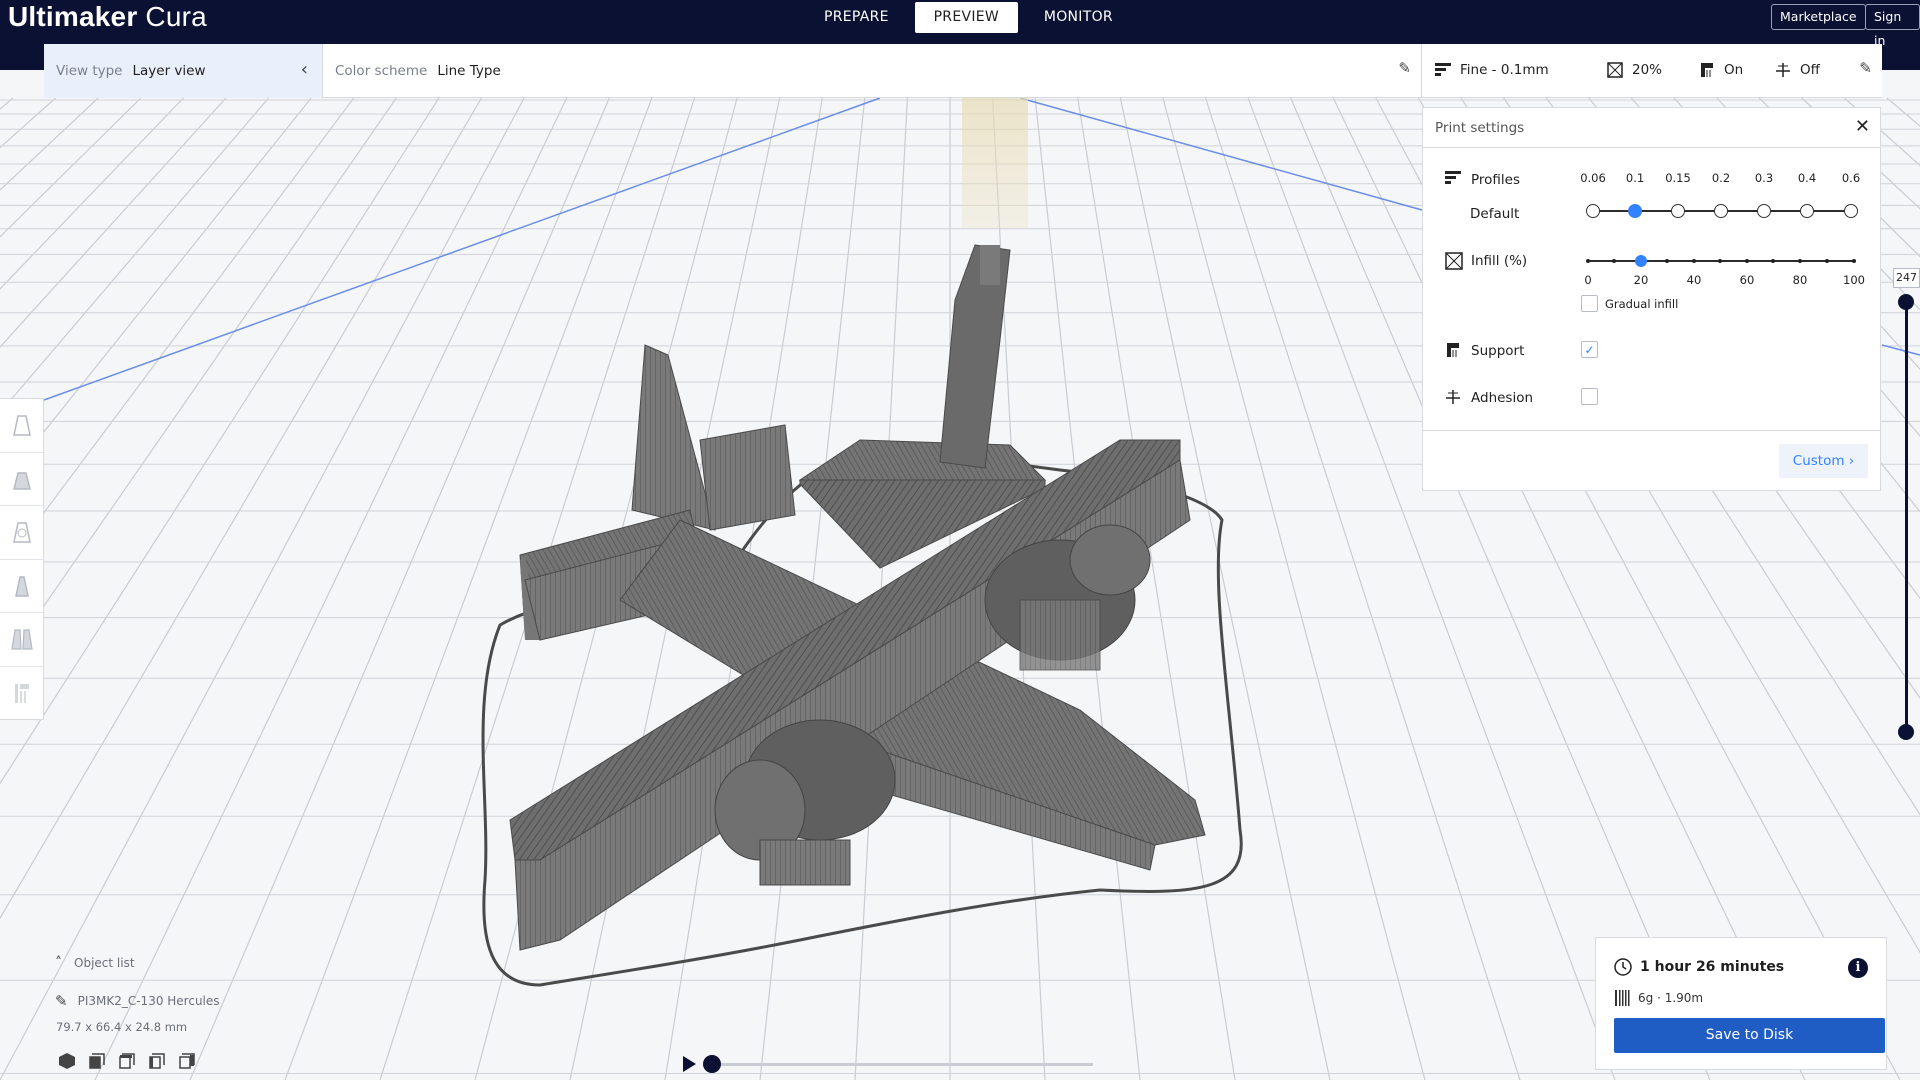 This screenshot has width=1920, height=1080. Describe the element at coordinates (1892, 26) in the screenshot. I see `sign-in-button: Sign in` at that location.